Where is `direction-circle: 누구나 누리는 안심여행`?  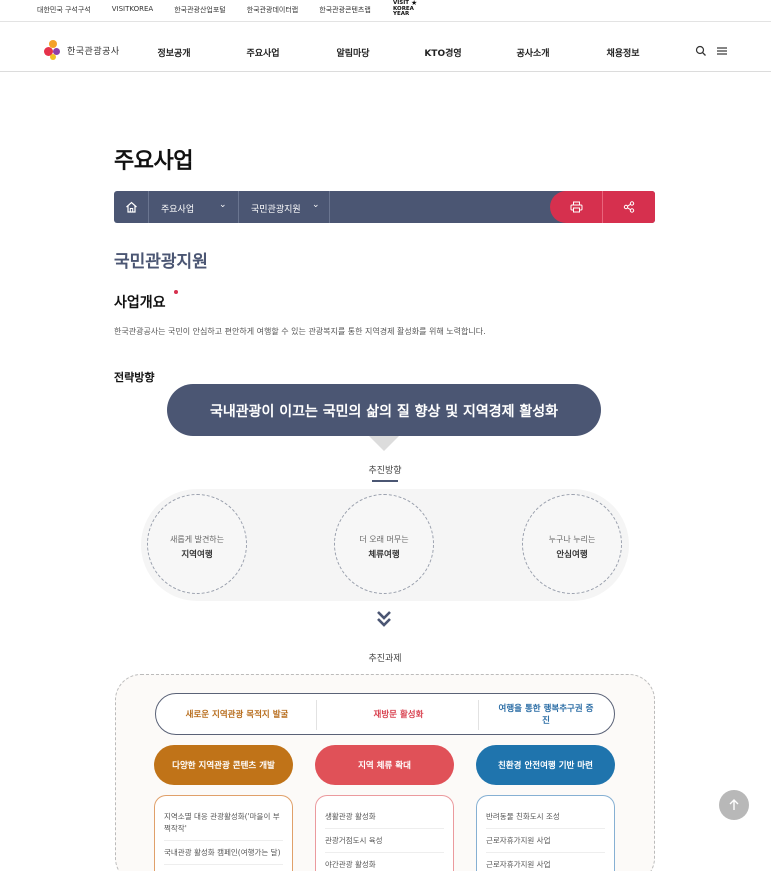
direction-circle: 누구나 누리는 안심여행 is located at coordinates (572, 544).